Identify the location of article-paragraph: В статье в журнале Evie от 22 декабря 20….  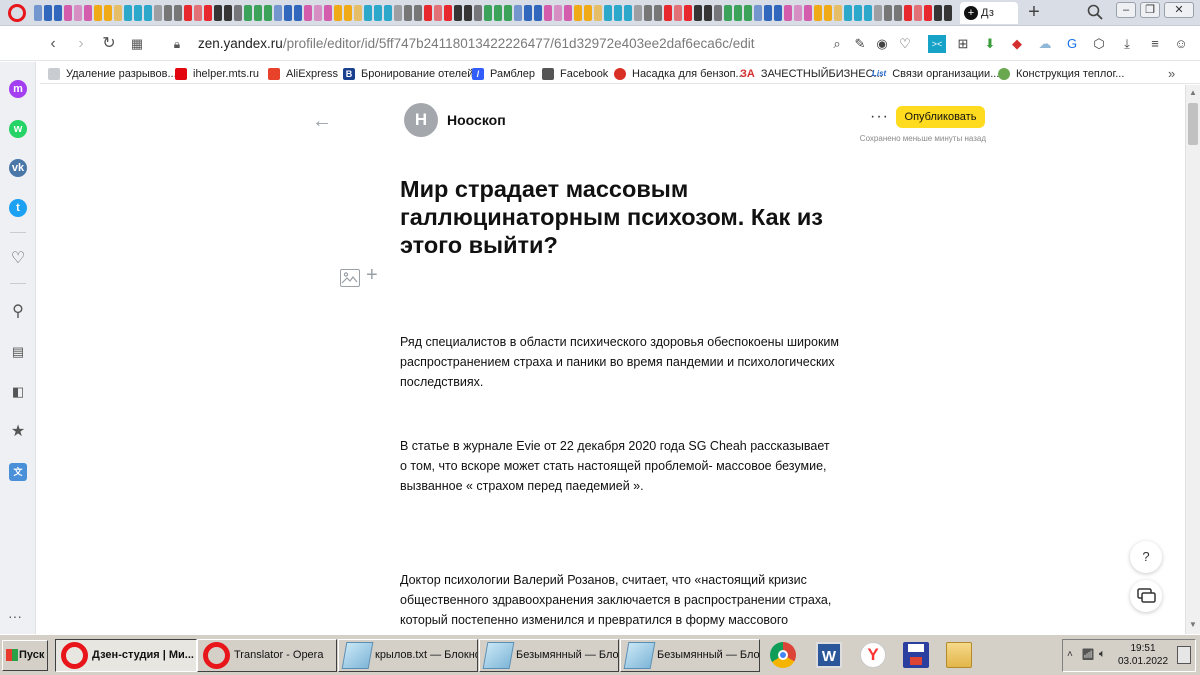
(620, 466).